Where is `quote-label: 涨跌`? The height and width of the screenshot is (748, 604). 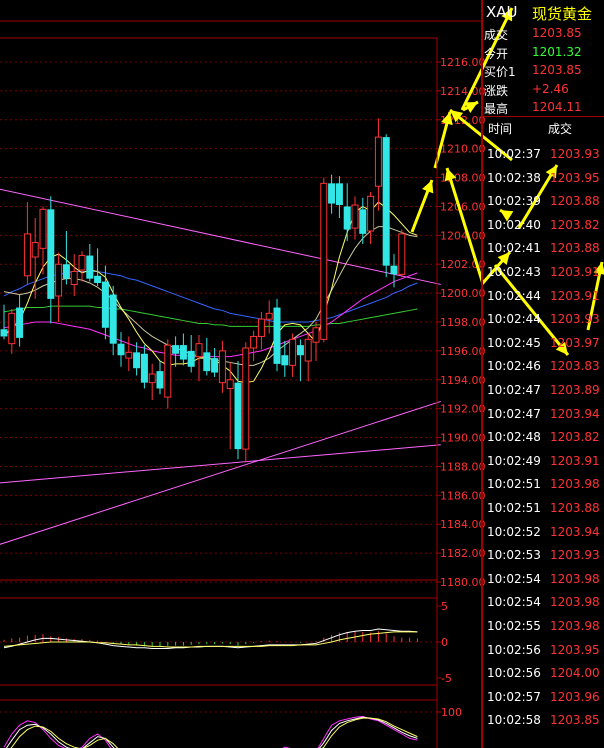
quote-label: 涨跌 is located at coordinates (496, 90).